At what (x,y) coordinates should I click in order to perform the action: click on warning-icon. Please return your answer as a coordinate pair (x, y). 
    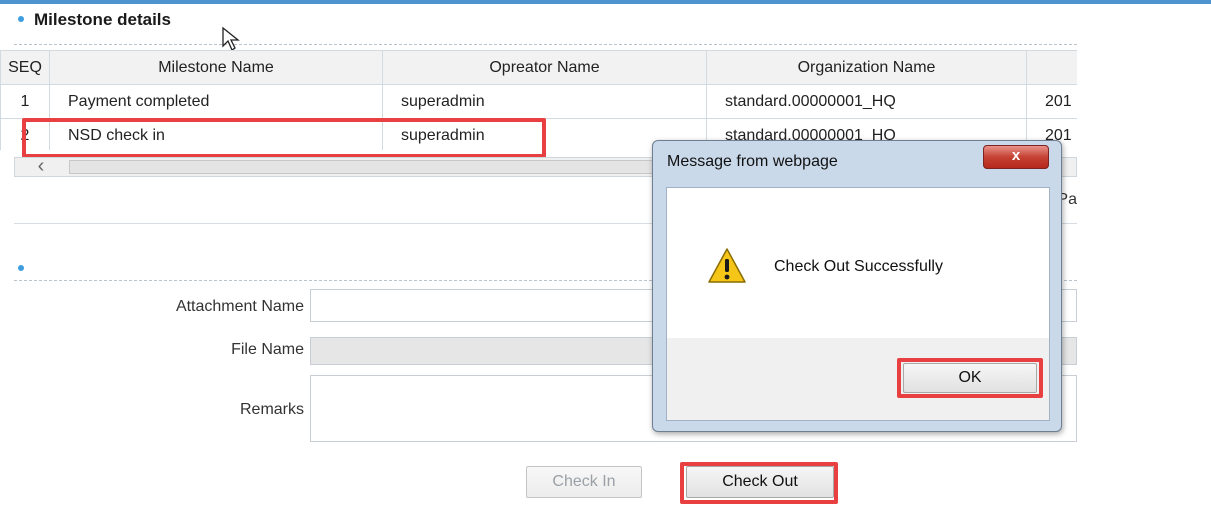
    Looking at the image, I should click on (727, 265).